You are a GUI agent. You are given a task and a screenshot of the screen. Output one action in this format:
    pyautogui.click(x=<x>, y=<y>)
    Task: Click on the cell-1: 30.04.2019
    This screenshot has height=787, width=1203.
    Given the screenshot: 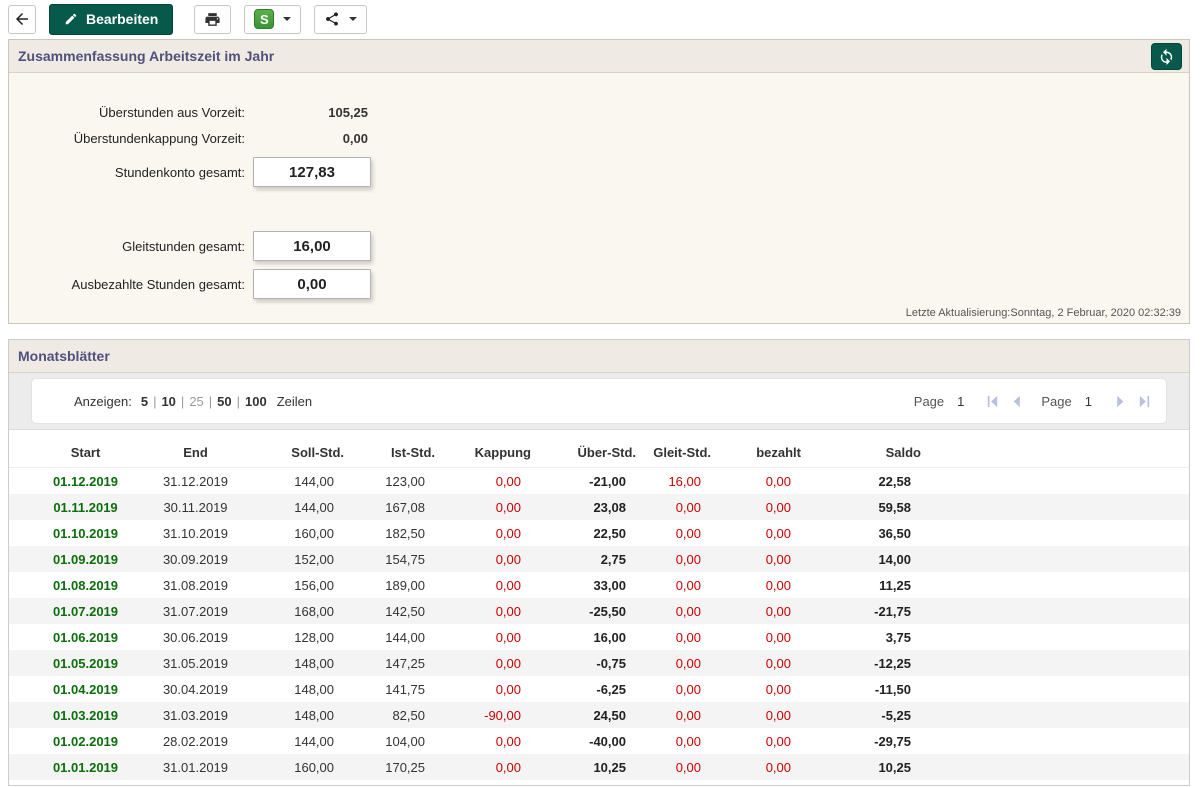 What is the action you would take?
    pyautogui.click(x=195, y=689)
    